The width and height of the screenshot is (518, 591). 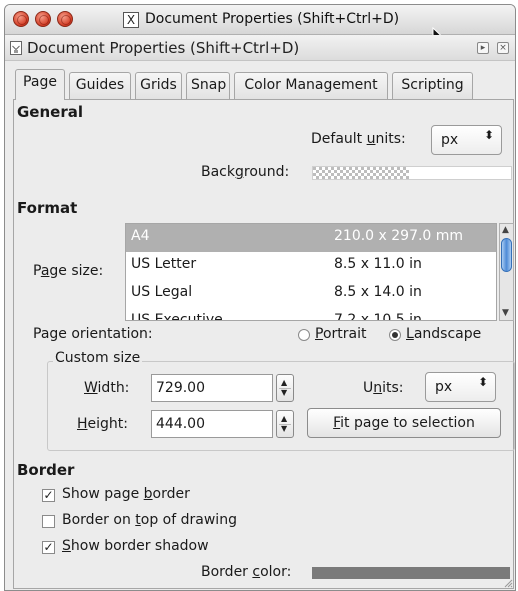 I want to click on tab-guides: Guides, so click(x=100, y=85).